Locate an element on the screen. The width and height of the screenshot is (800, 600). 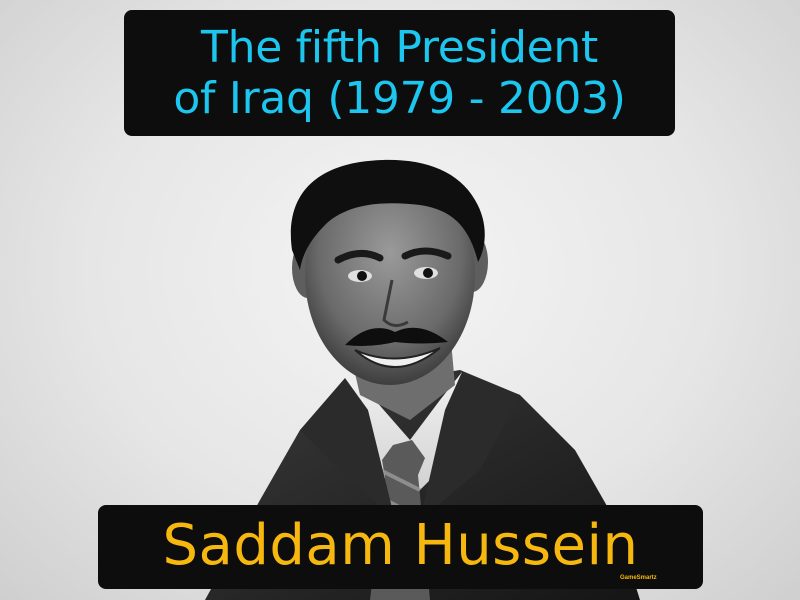
term-title: Saddam Hussein is located at coordinates (400, 545).